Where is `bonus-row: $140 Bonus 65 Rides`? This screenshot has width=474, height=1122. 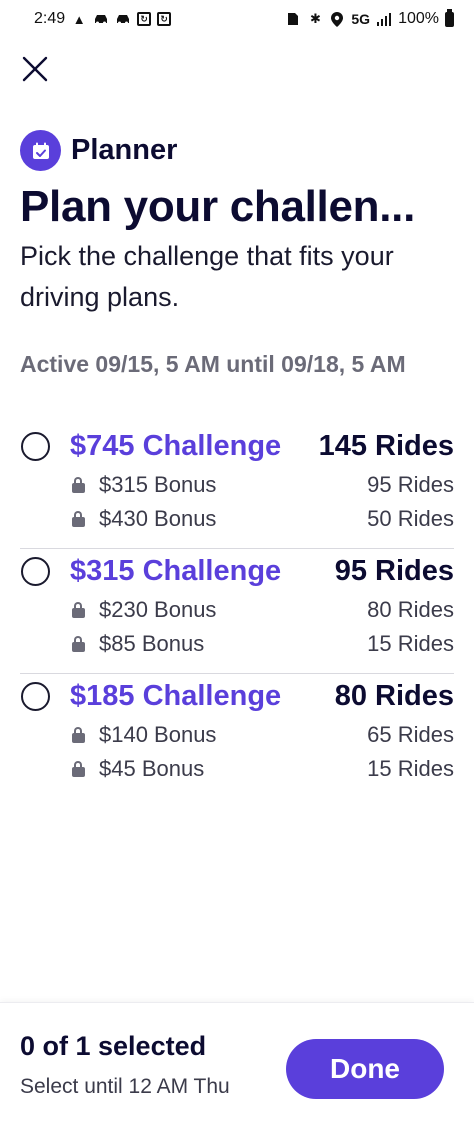
bonus-row: $140 Bonus 65 Rides is located at coordinates (237, 735).